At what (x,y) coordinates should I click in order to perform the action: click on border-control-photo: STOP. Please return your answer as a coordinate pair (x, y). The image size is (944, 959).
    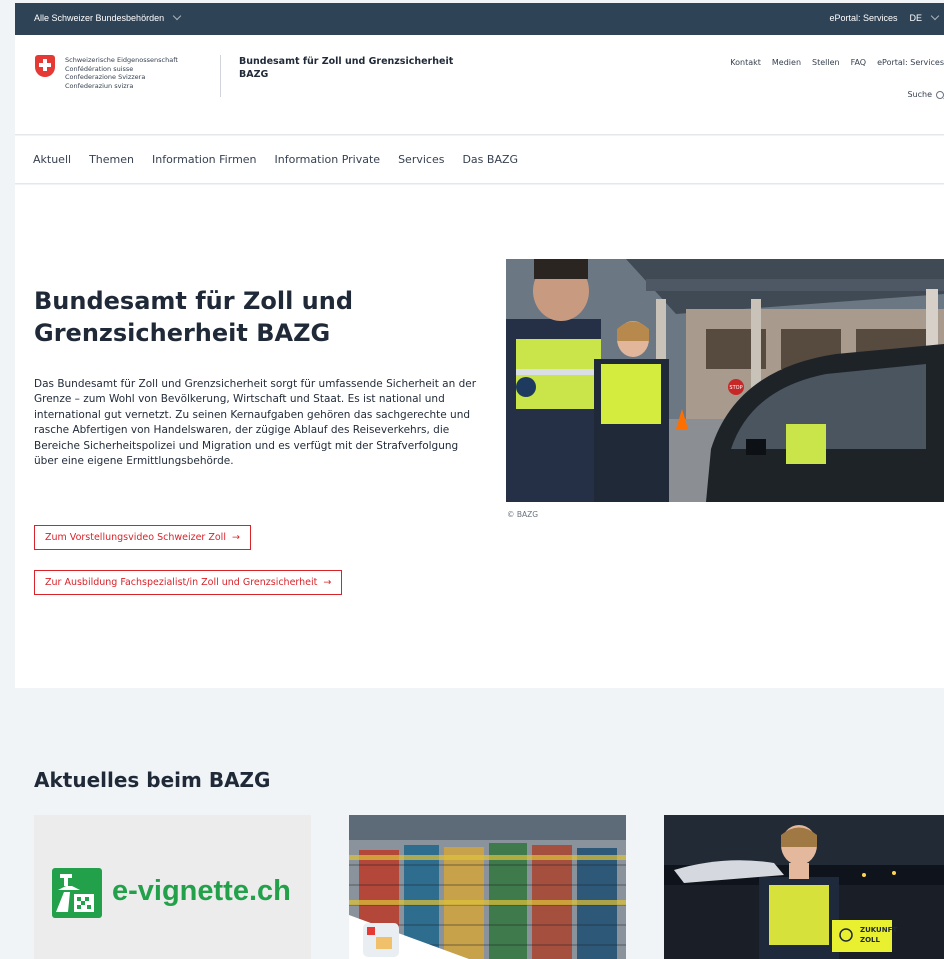
    Looking at the image, I should click on (725, 380).